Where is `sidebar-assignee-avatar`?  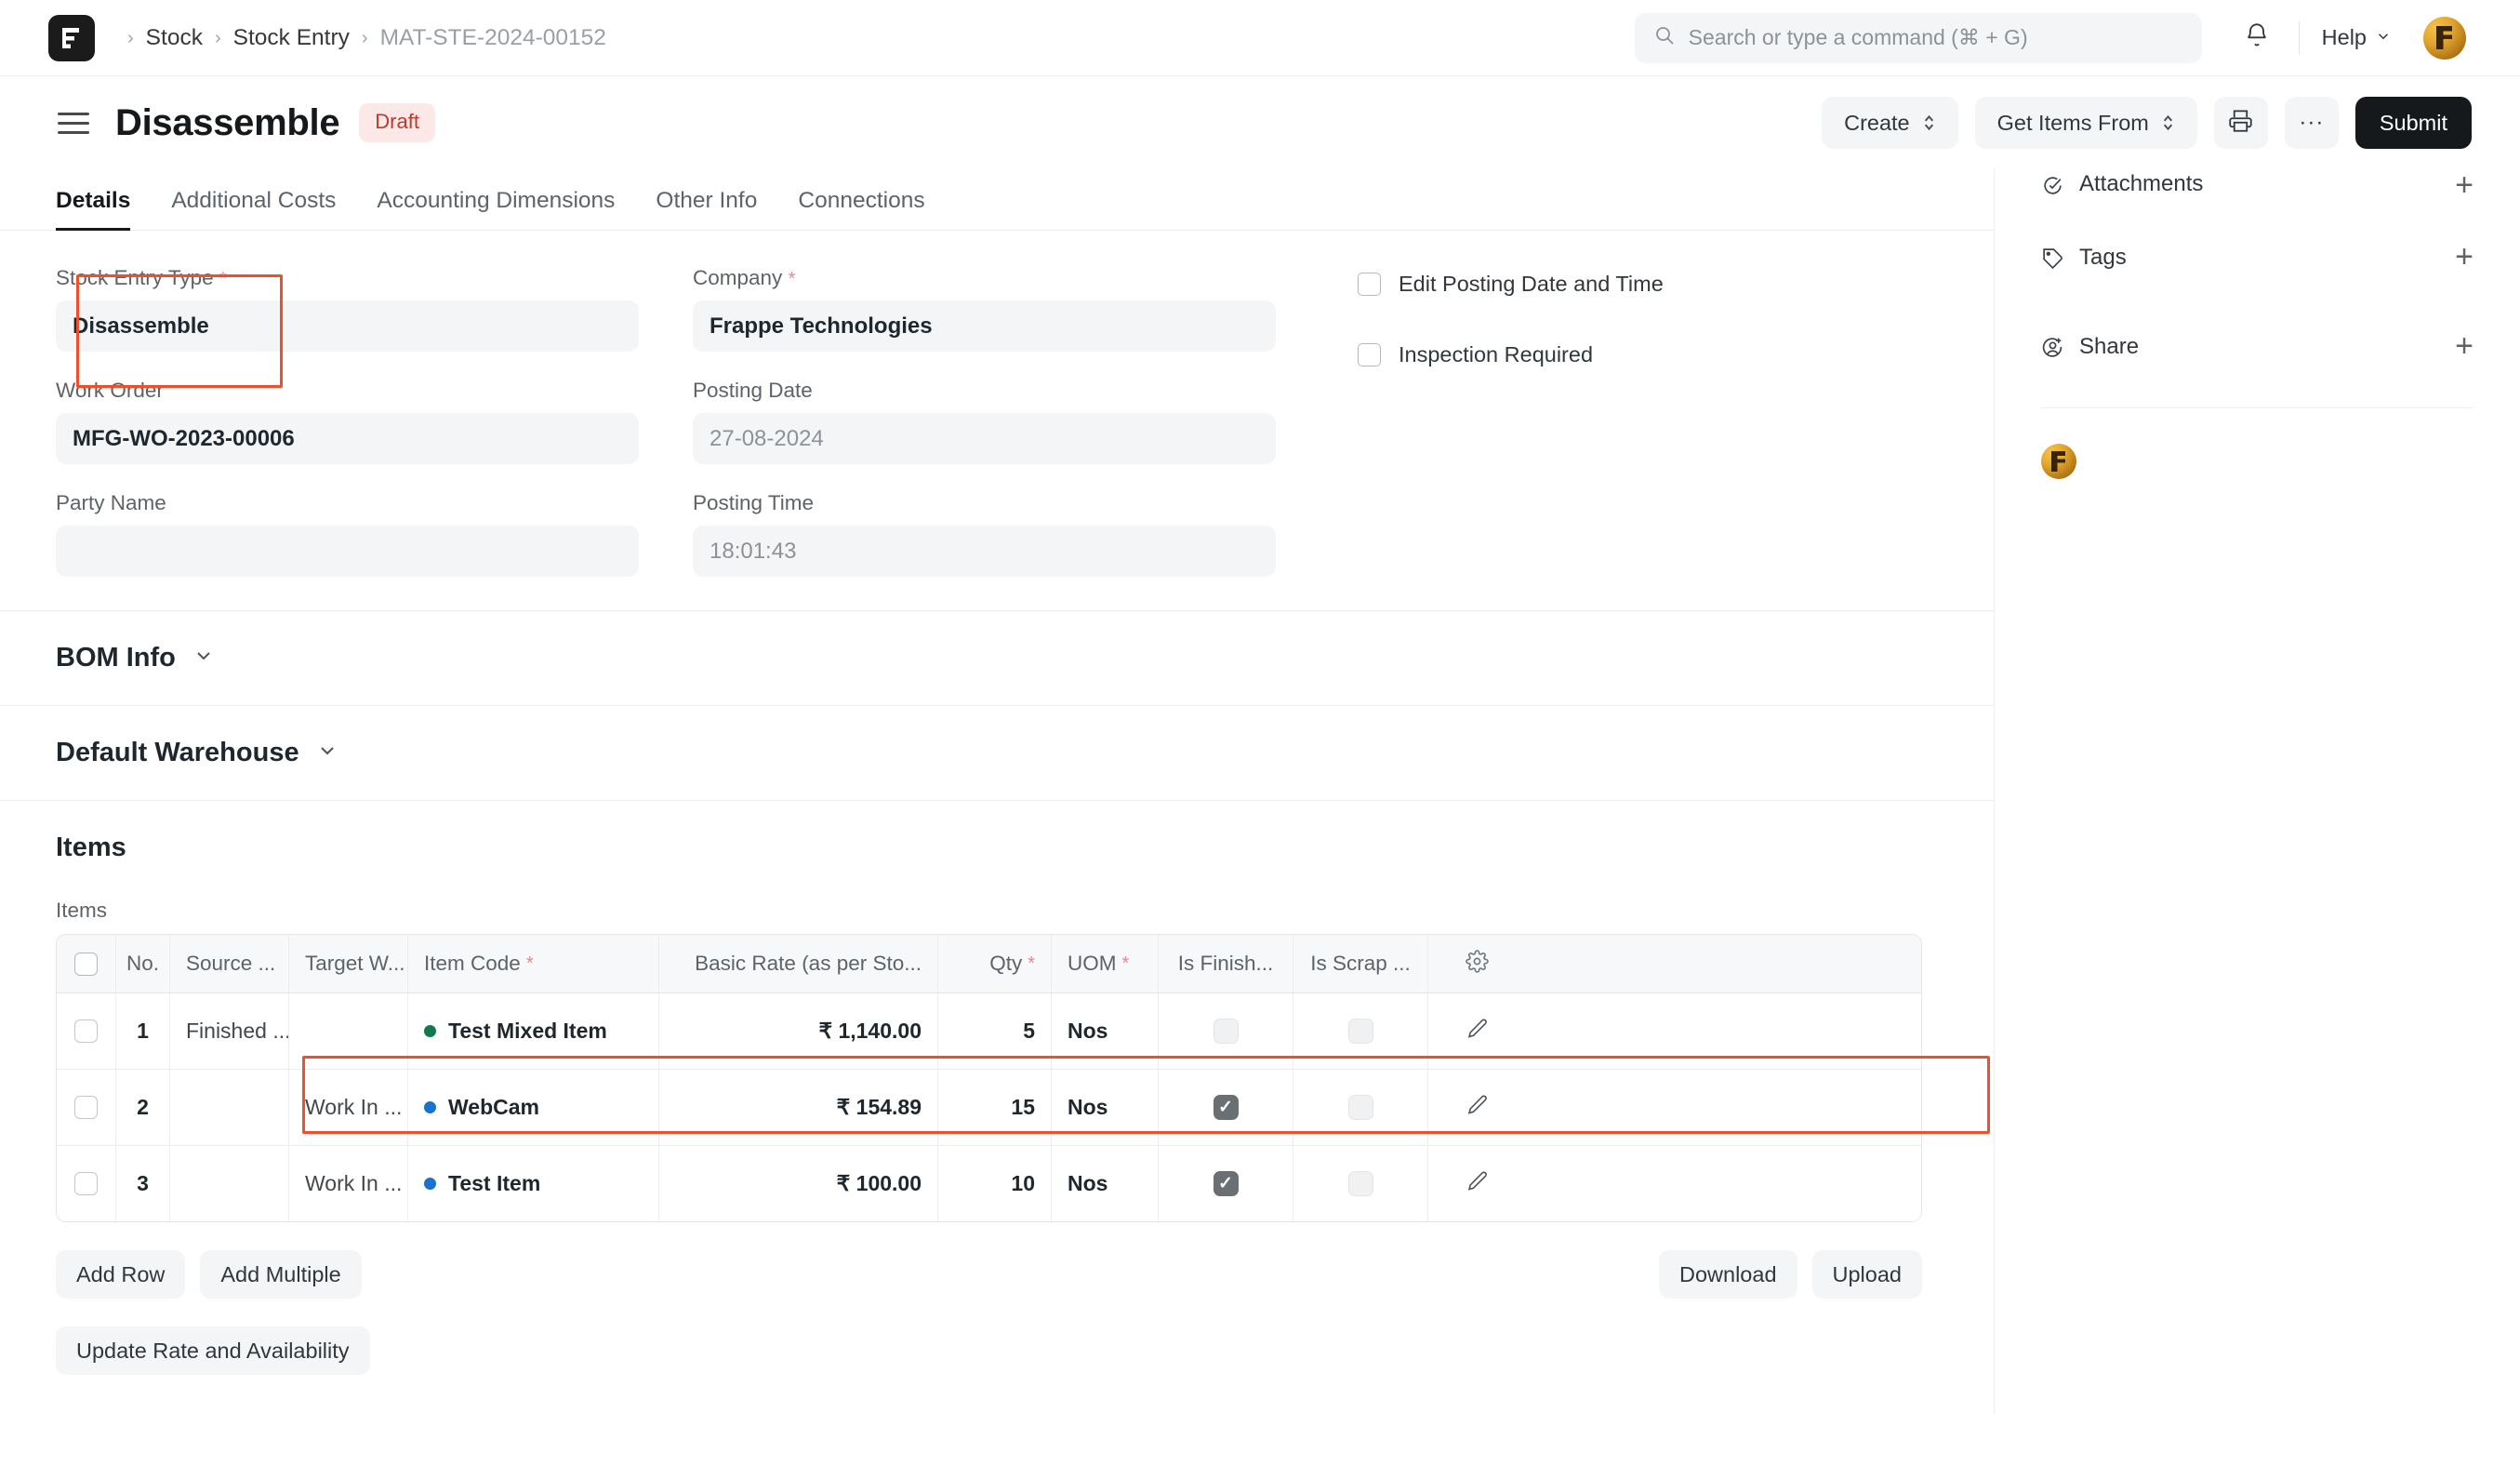
sidebar-assignee-avatar is located at coordinates (2058, 461).